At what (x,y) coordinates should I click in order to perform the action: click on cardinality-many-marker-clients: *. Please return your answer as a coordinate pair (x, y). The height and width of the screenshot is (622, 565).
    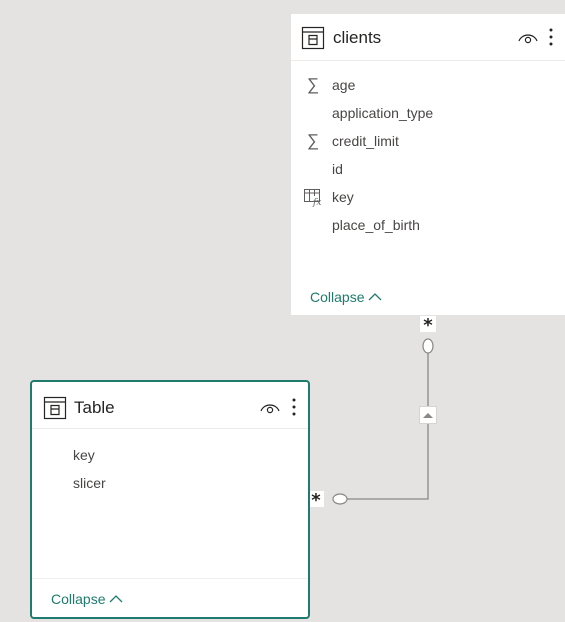
    Looking at the image, I should click on (428, 326).